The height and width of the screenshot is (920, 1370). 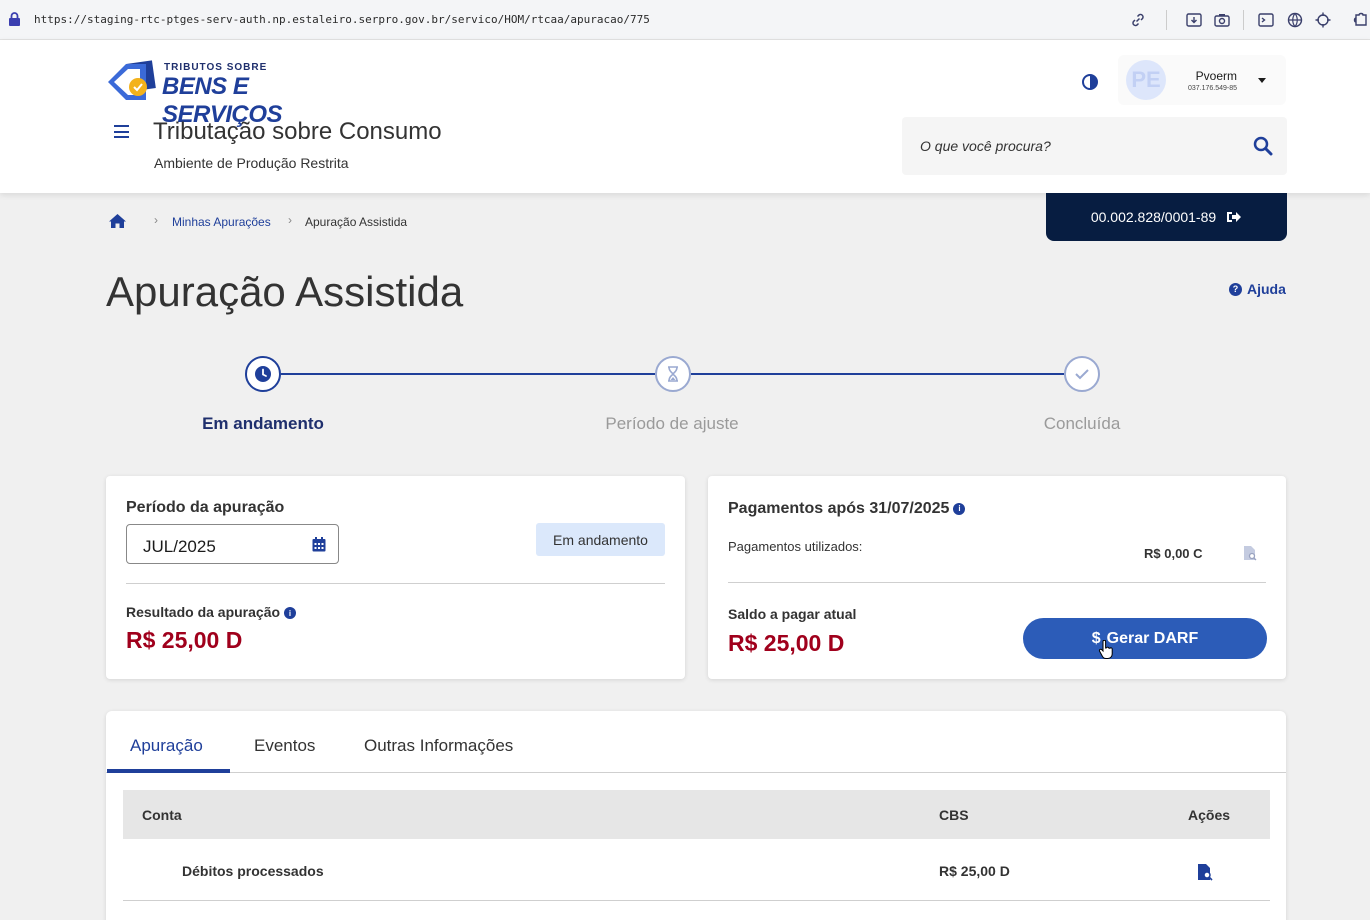 I want to click on tab-outras-informacoes: Outras Informações, so click(x=438, y=746).